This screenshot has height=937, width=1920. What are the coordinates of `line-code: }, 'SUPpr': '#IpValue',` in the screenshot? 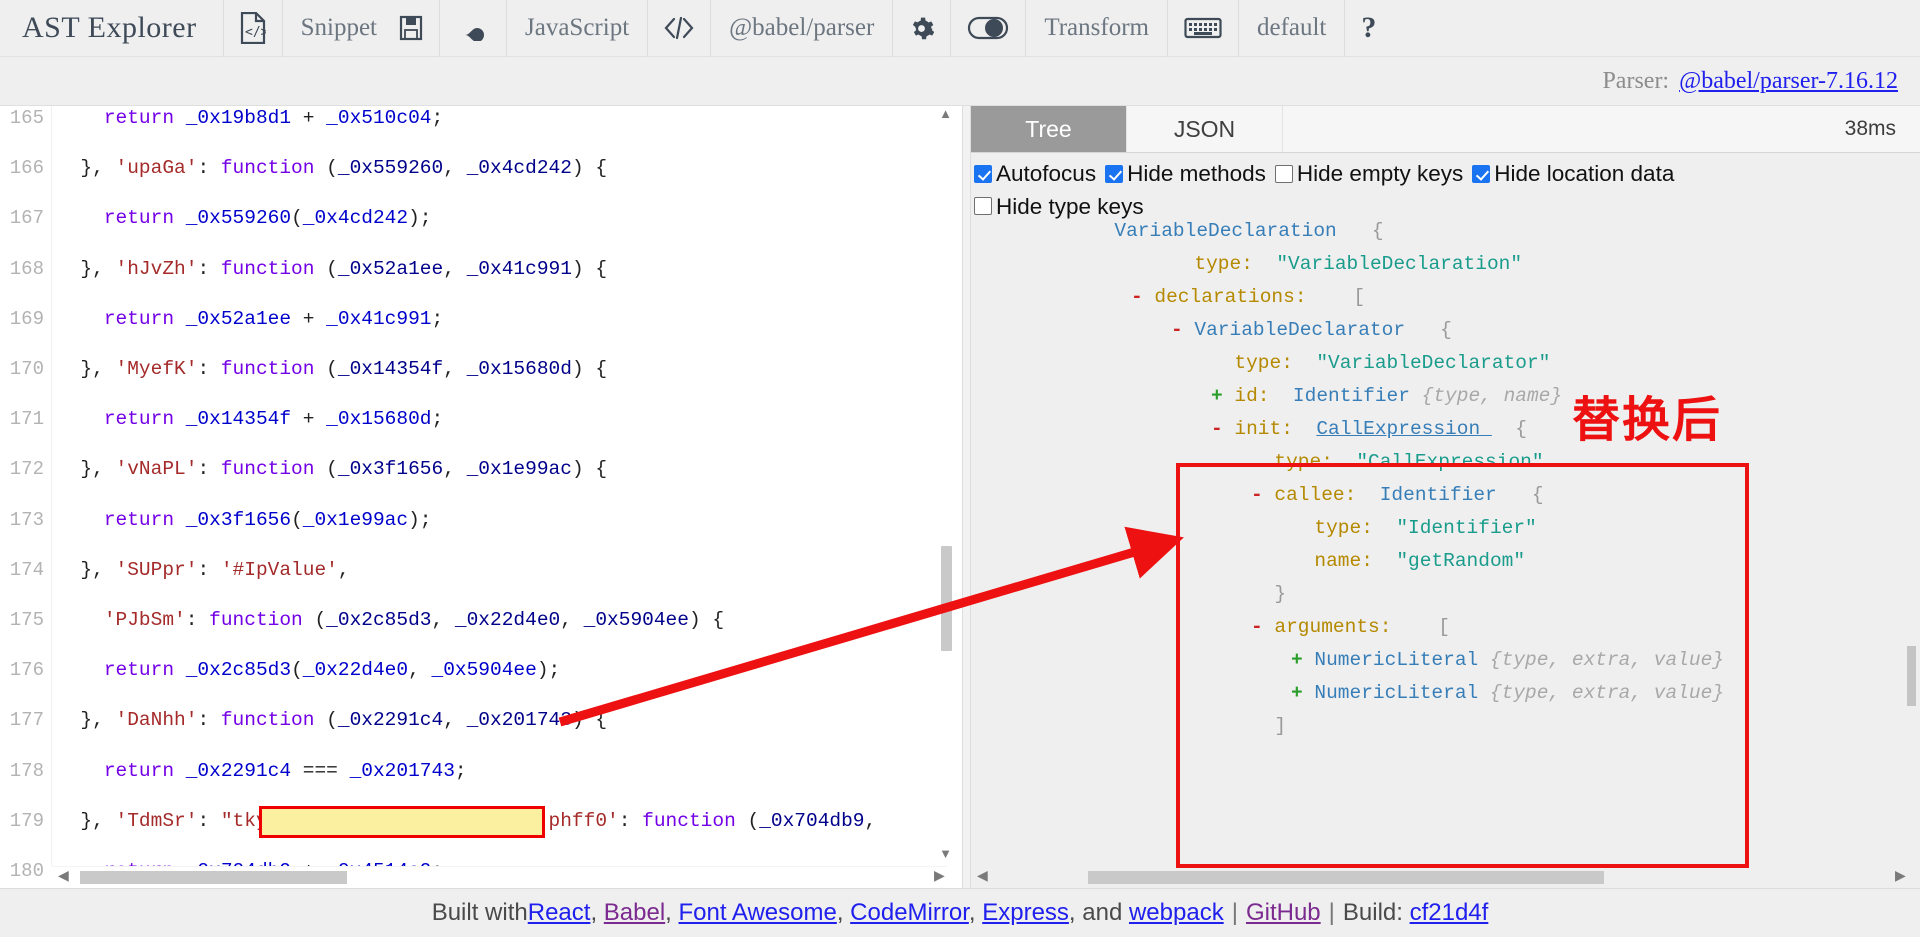 It's located at (203, 570).